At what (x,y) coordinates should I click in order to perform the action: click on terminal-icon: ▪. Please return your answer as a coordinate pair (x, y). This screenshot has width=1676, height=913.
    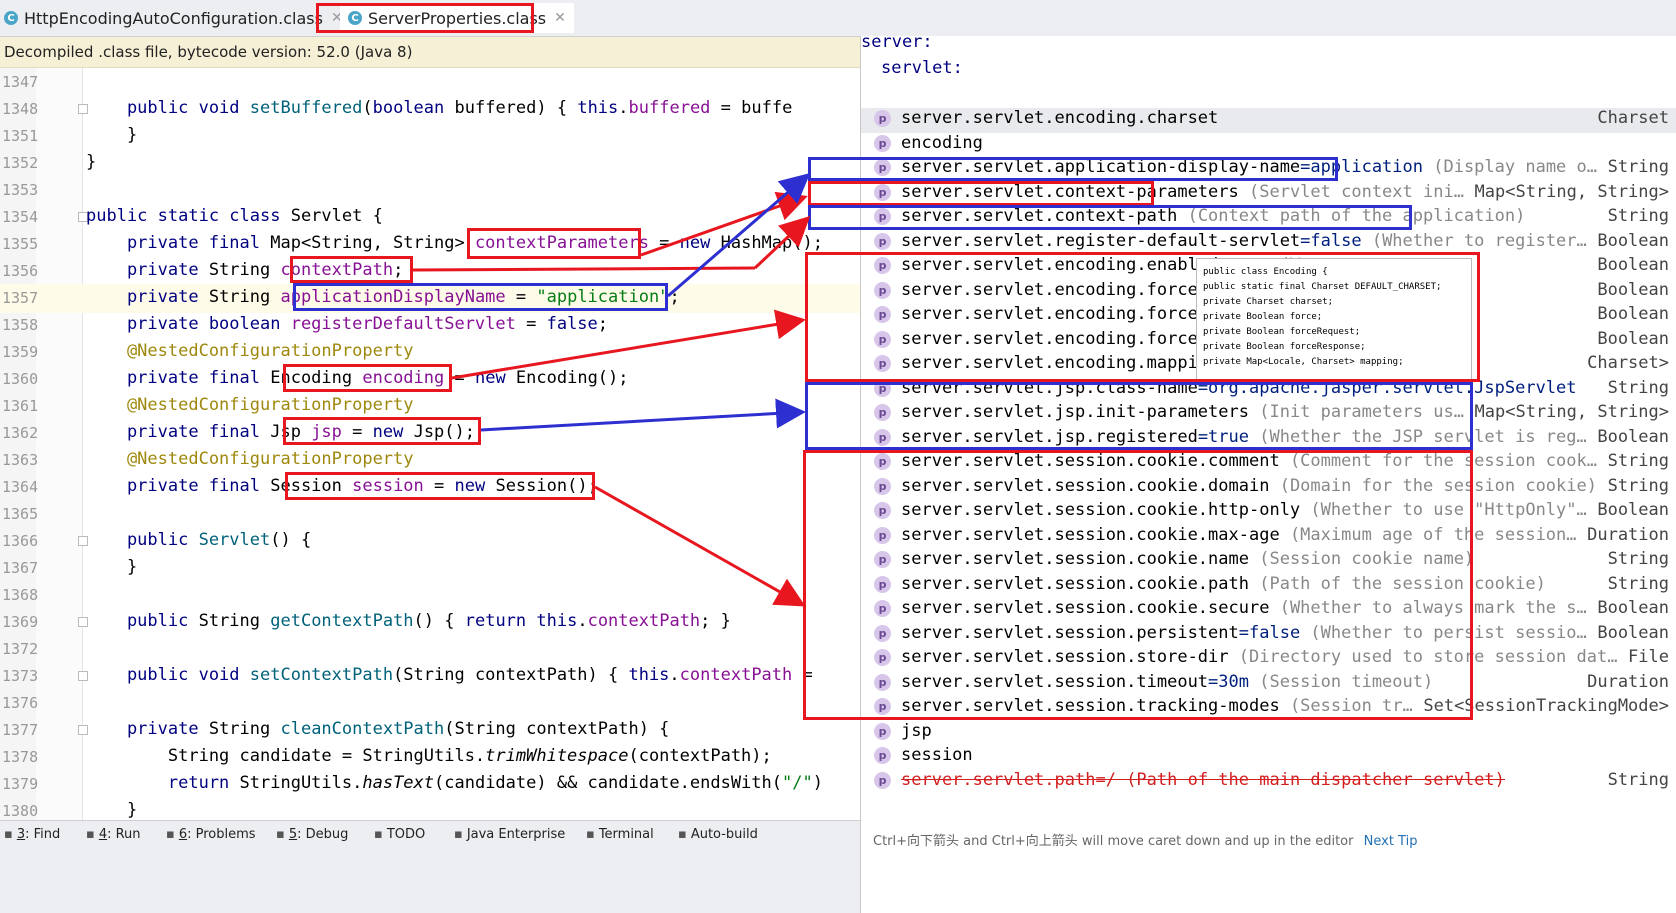
    Looking at the image, I should click on (590, 834).